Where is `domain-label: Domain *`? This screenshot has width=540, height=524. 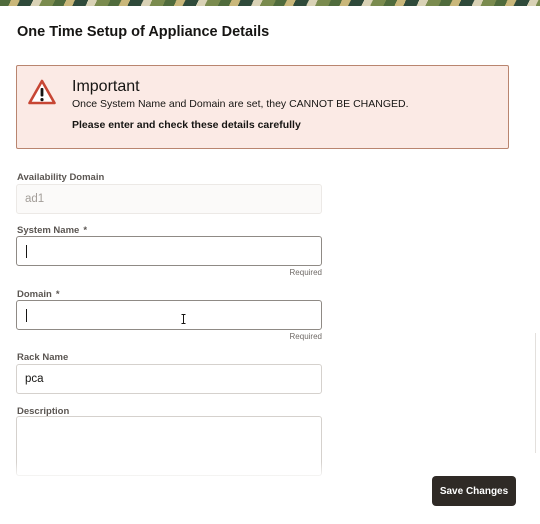 domain-label: Domain * is located at coordinates (38, 294).